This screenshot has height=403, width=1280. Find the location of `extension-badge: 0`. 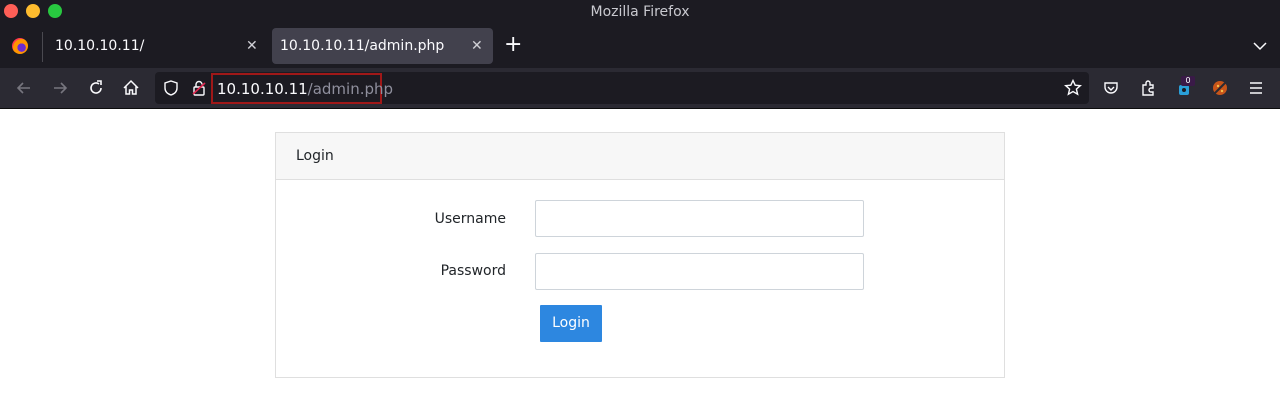

extension-badge: 0 is located at coordinates (1188, 81).